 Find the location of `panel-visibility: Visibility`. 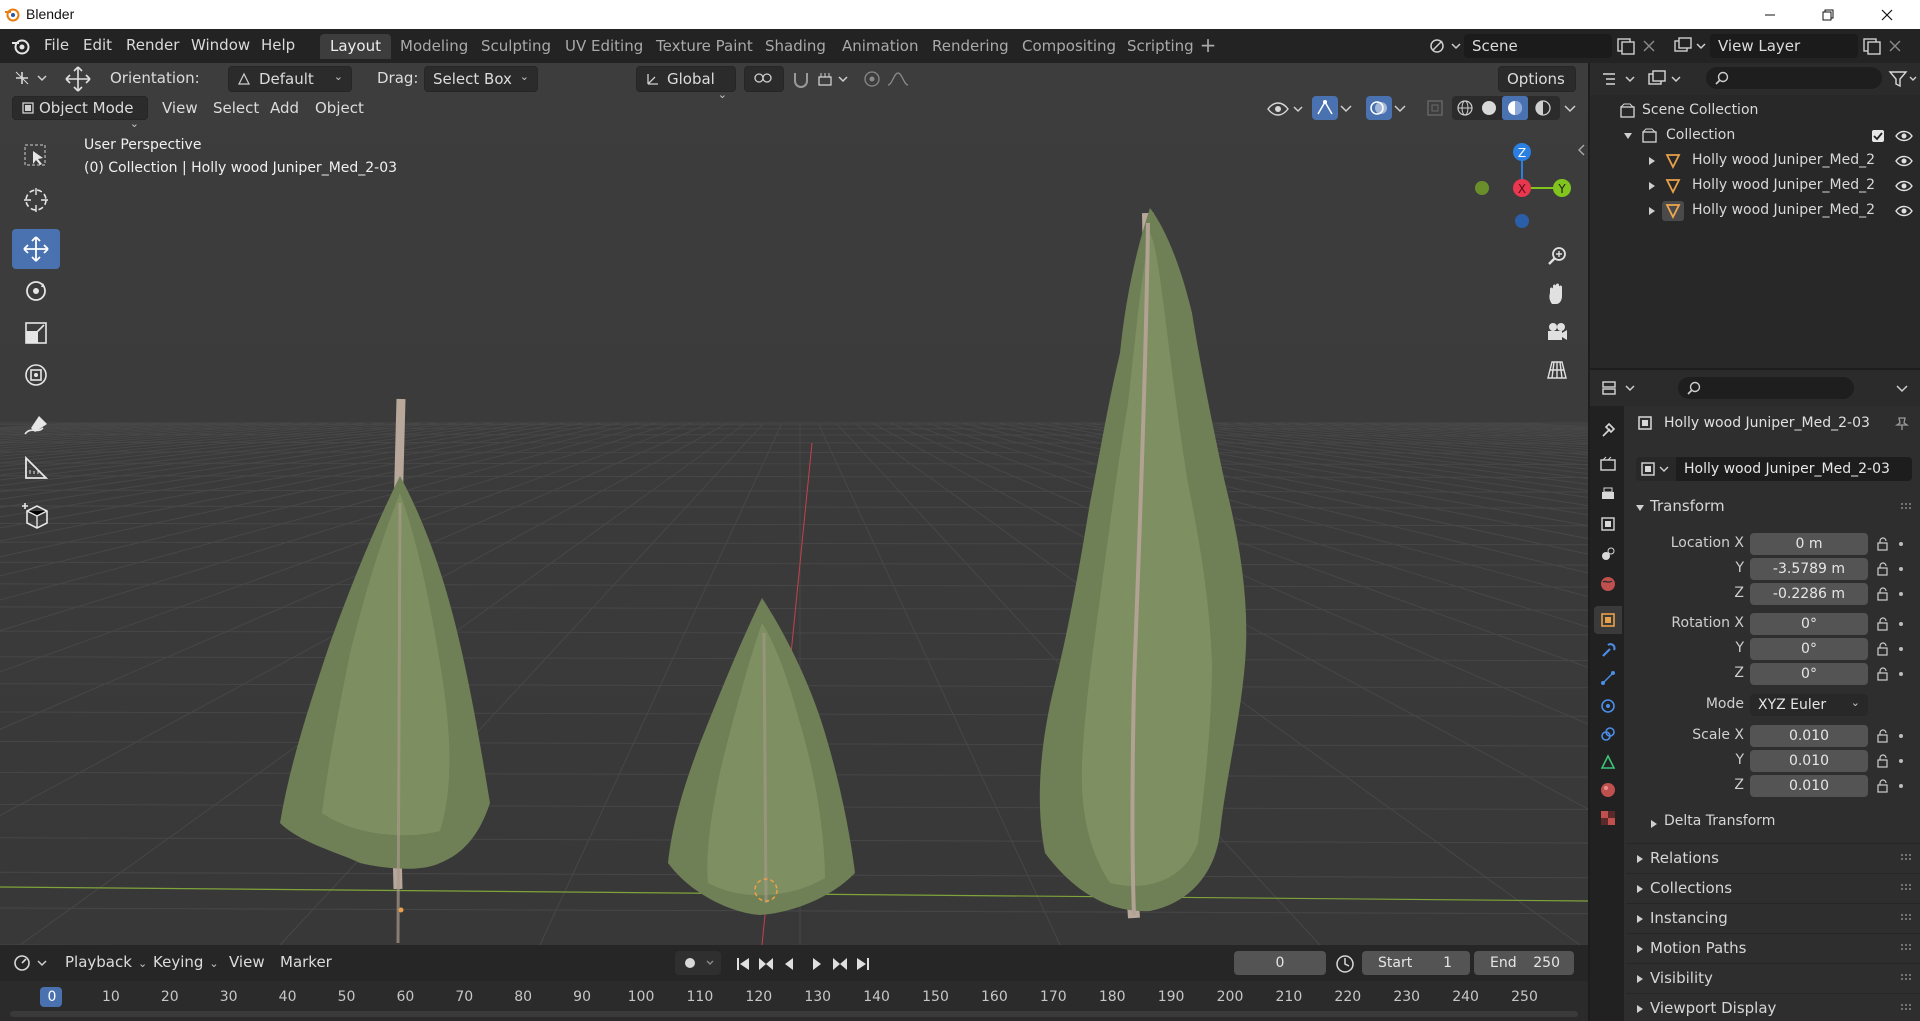

panel-visibility: Visibility is located at coordinates (1773, 977).